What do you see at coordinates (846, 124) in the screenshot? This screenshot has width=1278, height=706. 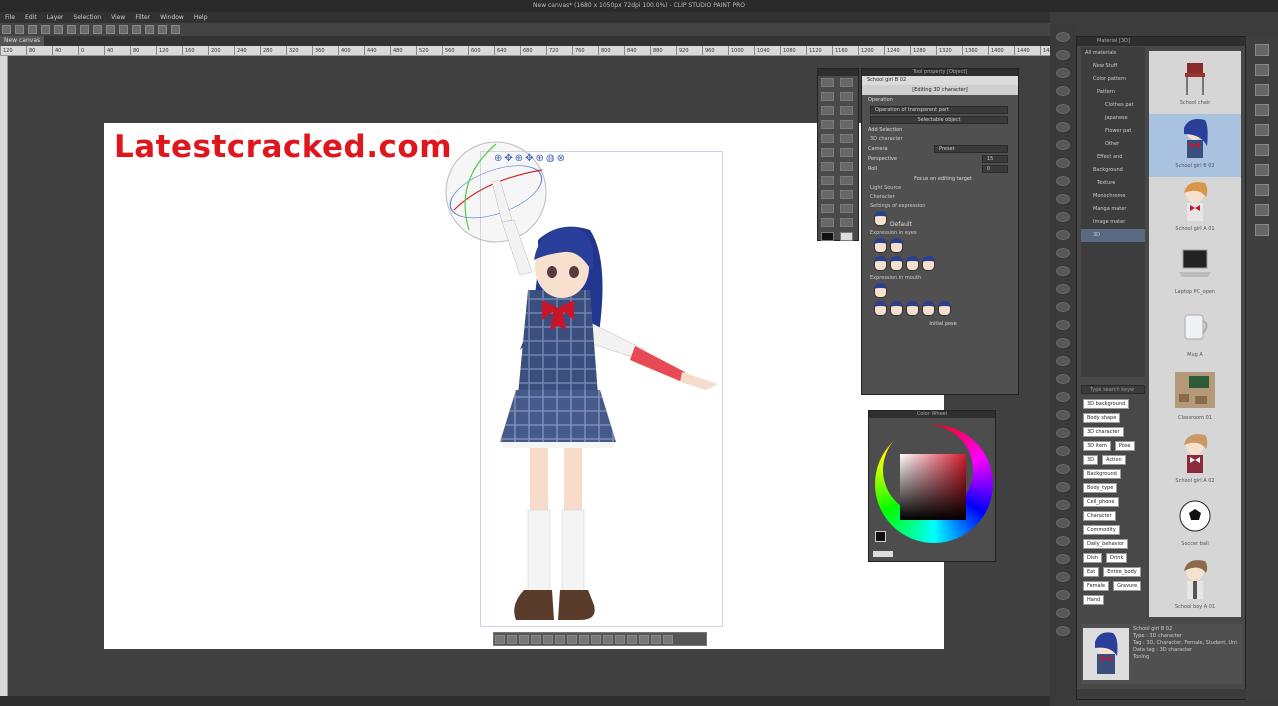 I see `pen-tool-icon` at bounding box center [846, 124].